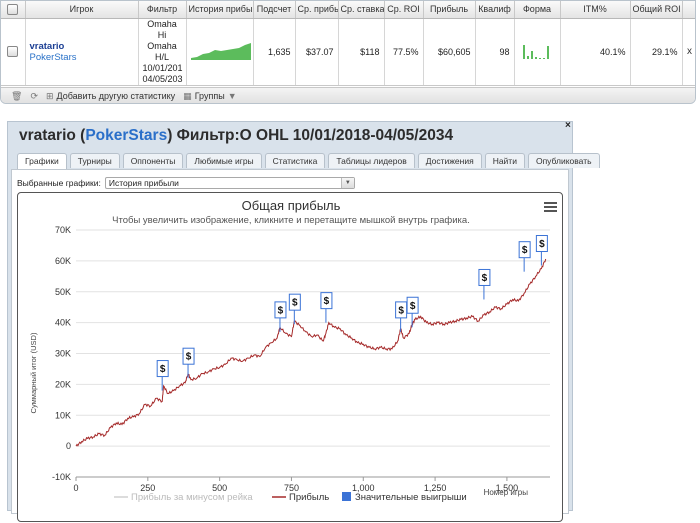 Image resolution: width=700 pixels, height=523 pixels. What do you see at coordinates (361, 52) in the screenshot?
I see `avg-stake-cell: $118` at bounding box center [361, 52].